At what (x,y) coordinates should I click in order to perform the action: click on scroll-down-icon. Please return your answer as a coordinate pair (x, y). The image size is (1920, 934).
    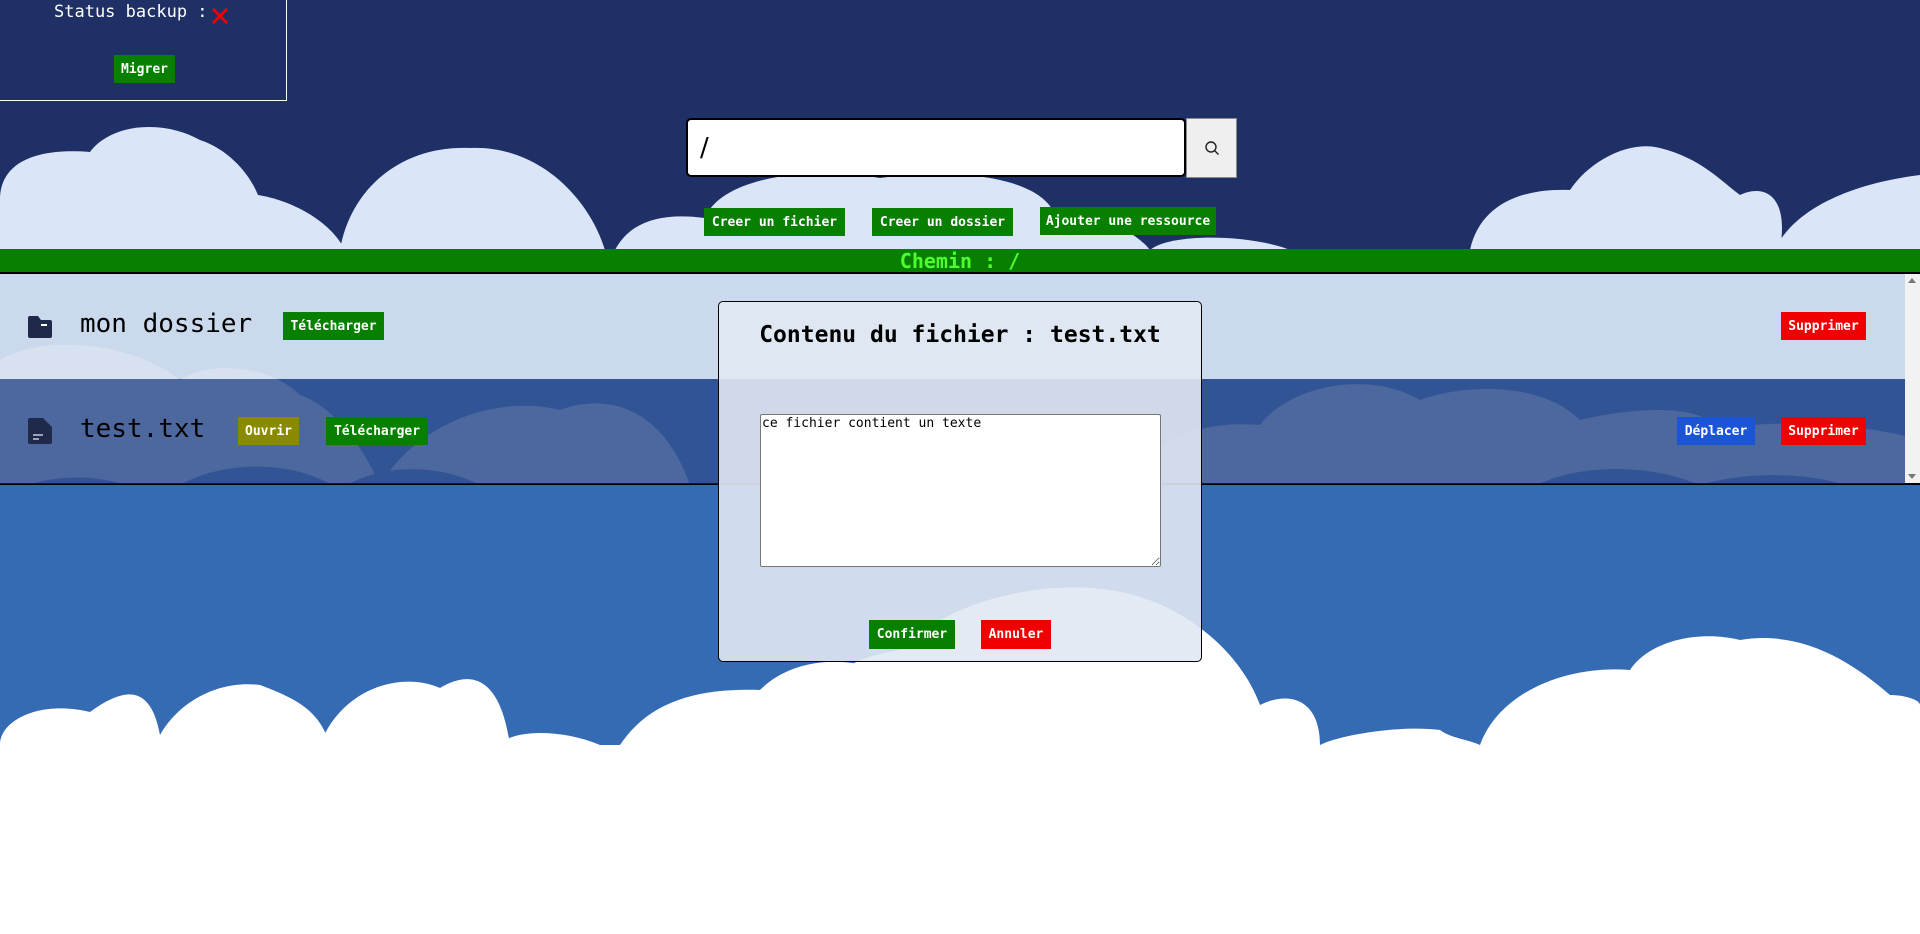
    Looking at the image, I should click on (1912, 476).